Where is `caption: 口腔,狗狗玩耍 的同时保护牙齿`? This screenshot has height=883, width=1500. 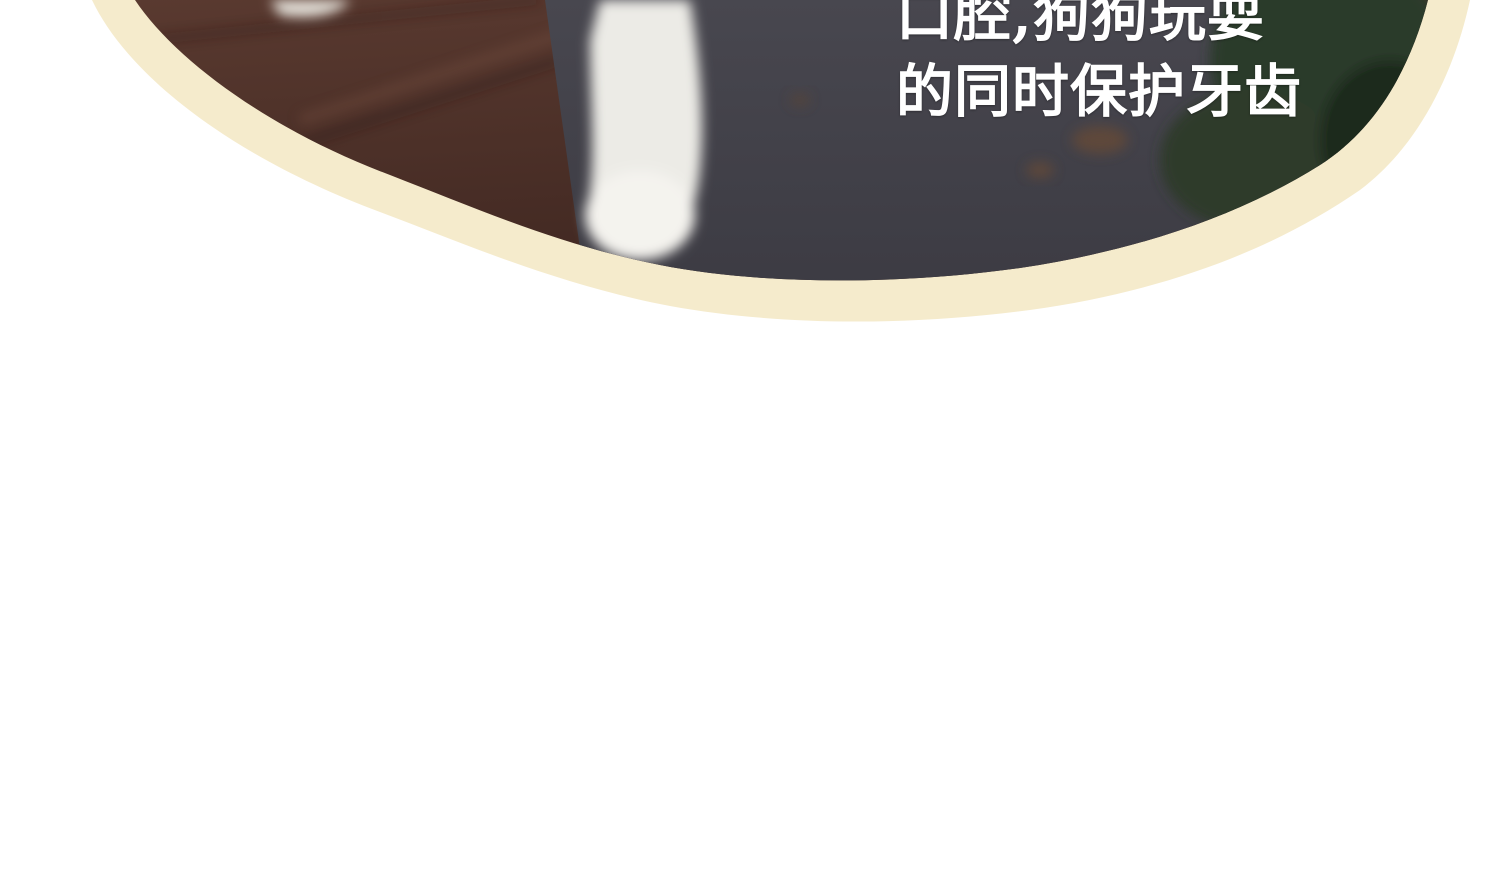 caption: 口腔,狗狗玩耍 的同时保护牙齿 is located at coordinates (1099, 65).